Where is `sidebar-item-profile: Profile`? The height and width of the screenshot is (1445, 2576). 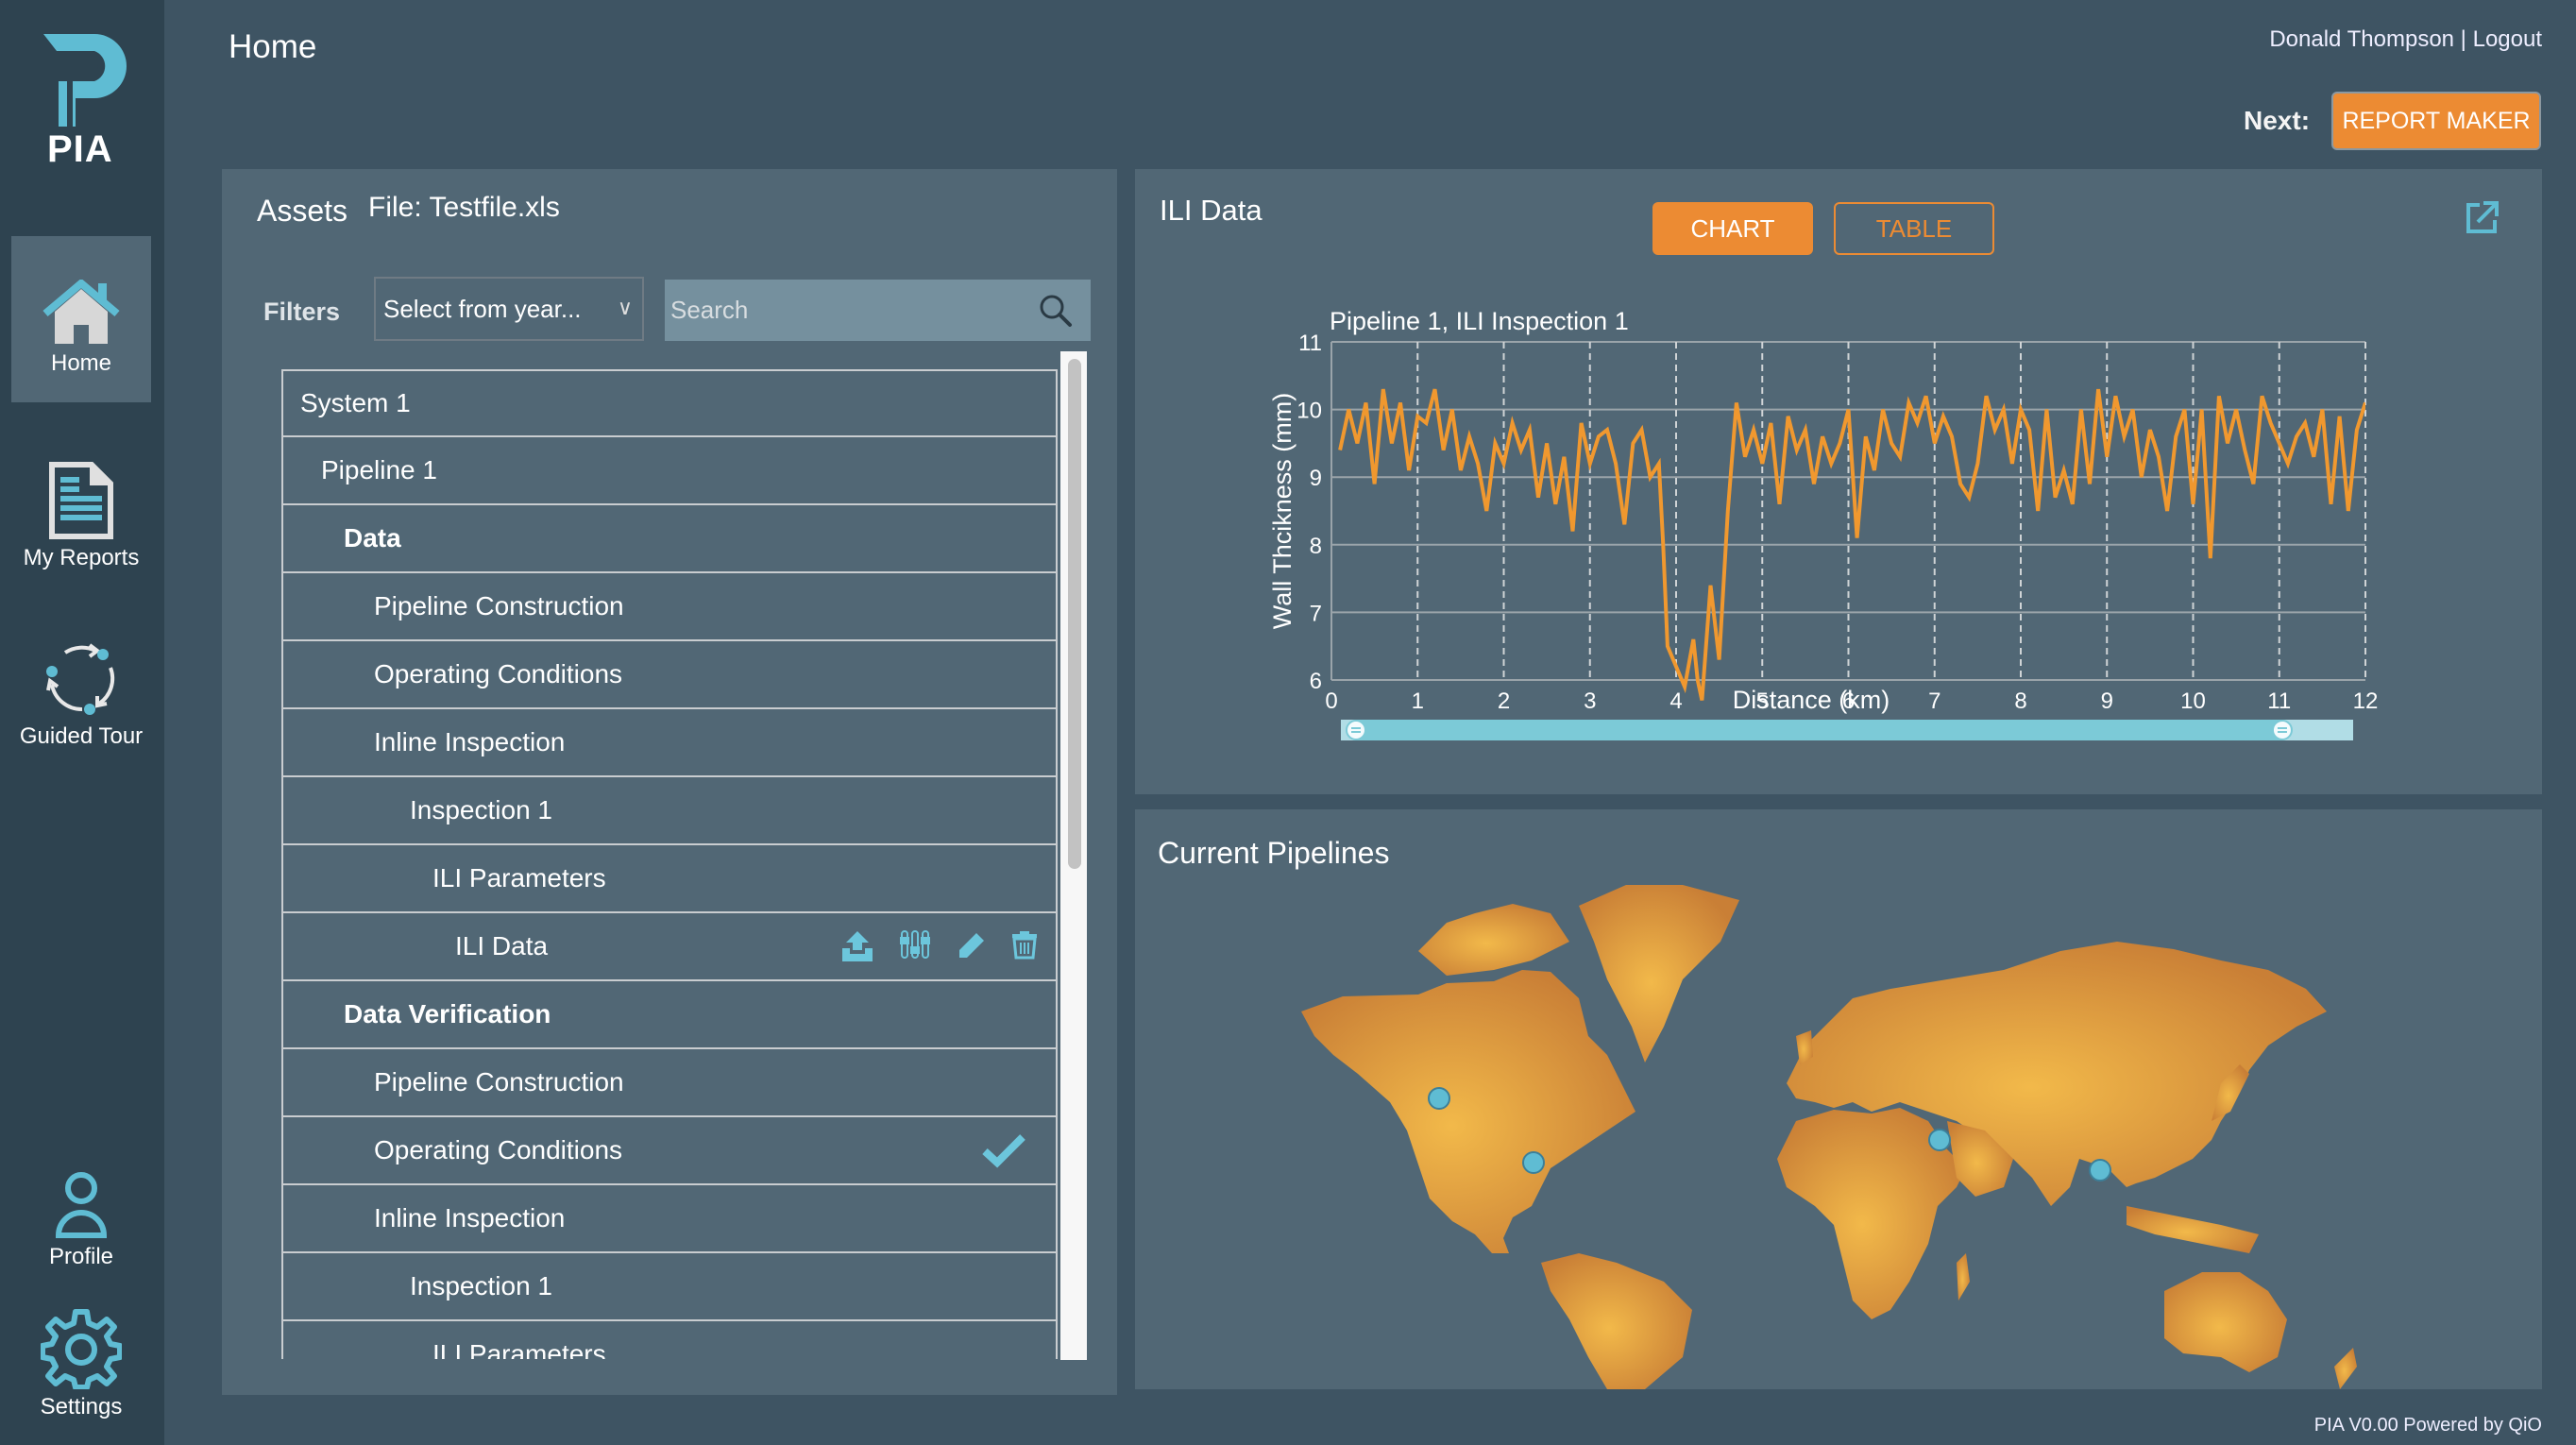
sidebar-item-profile: Profile is located at coordinates (81, 1223).